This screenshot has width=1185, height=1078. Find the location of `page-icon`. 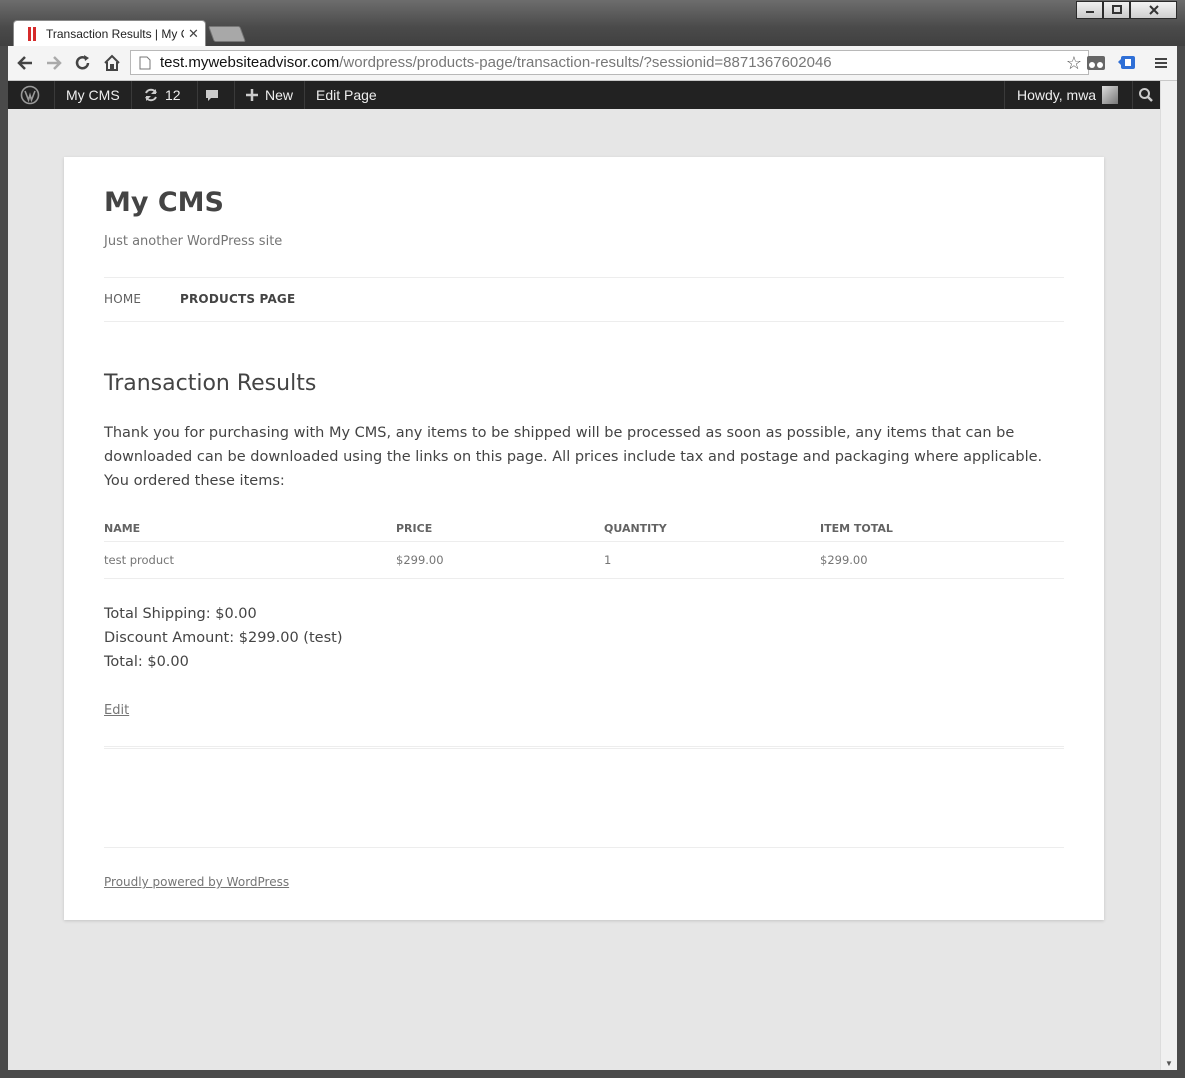

page-icon is located at coordinates (145, 62).